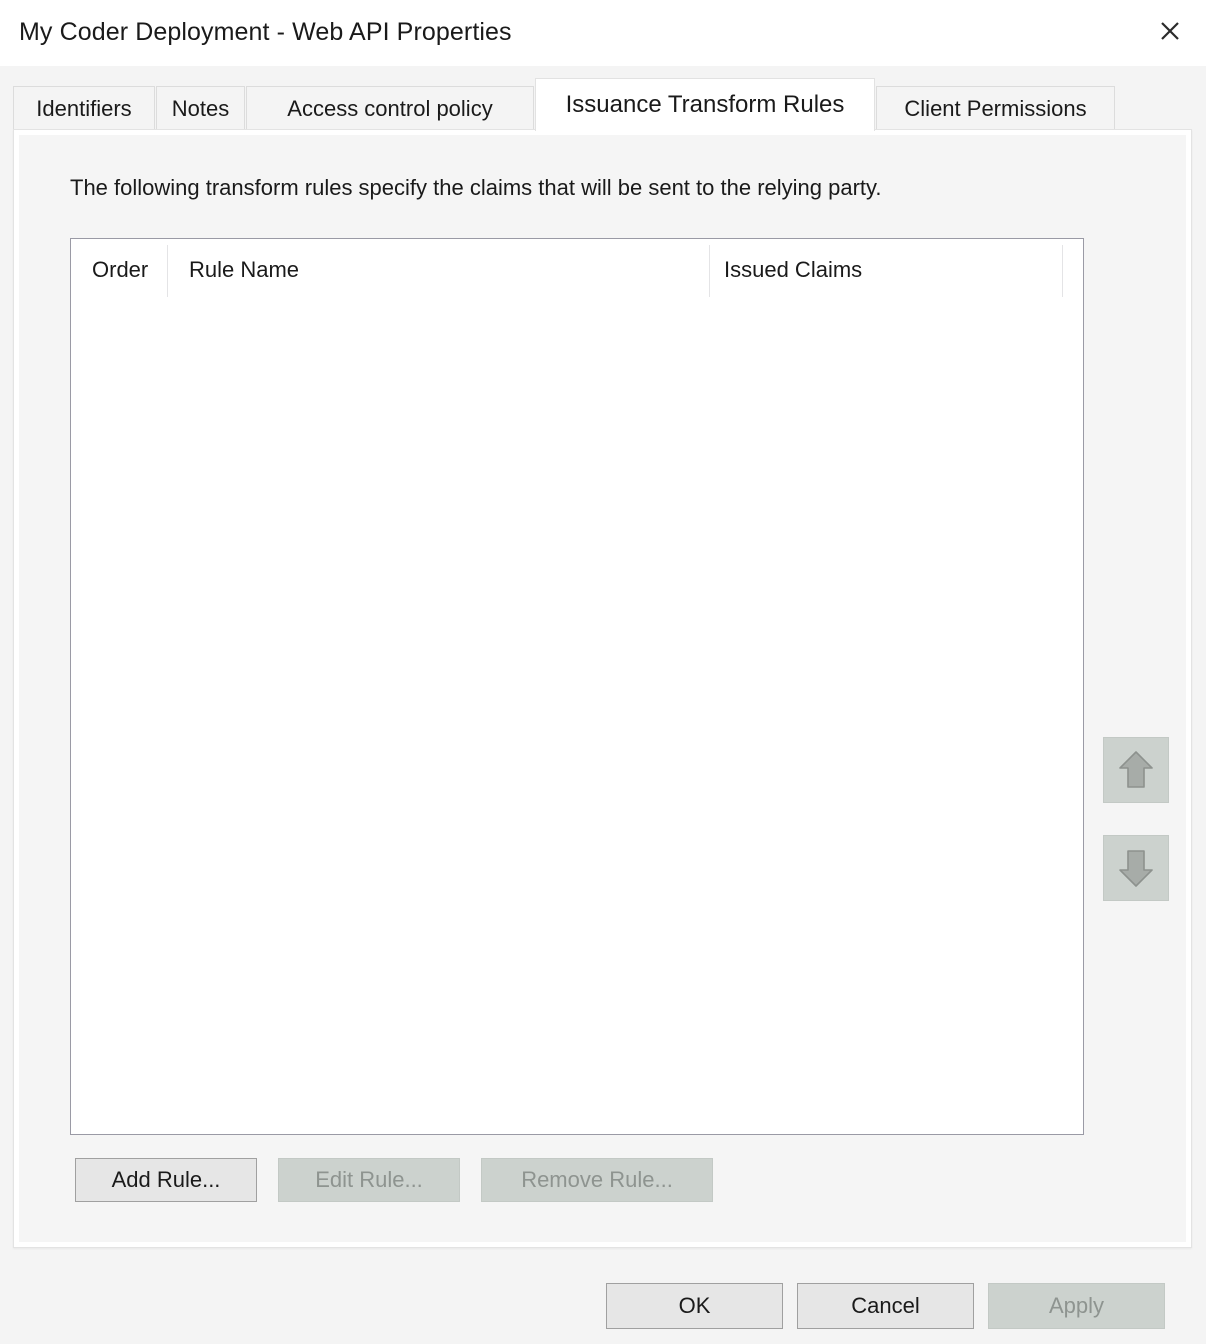 The image size is (1206, 1344). I want to click on arrow-down-icon, so click(1136, 868).